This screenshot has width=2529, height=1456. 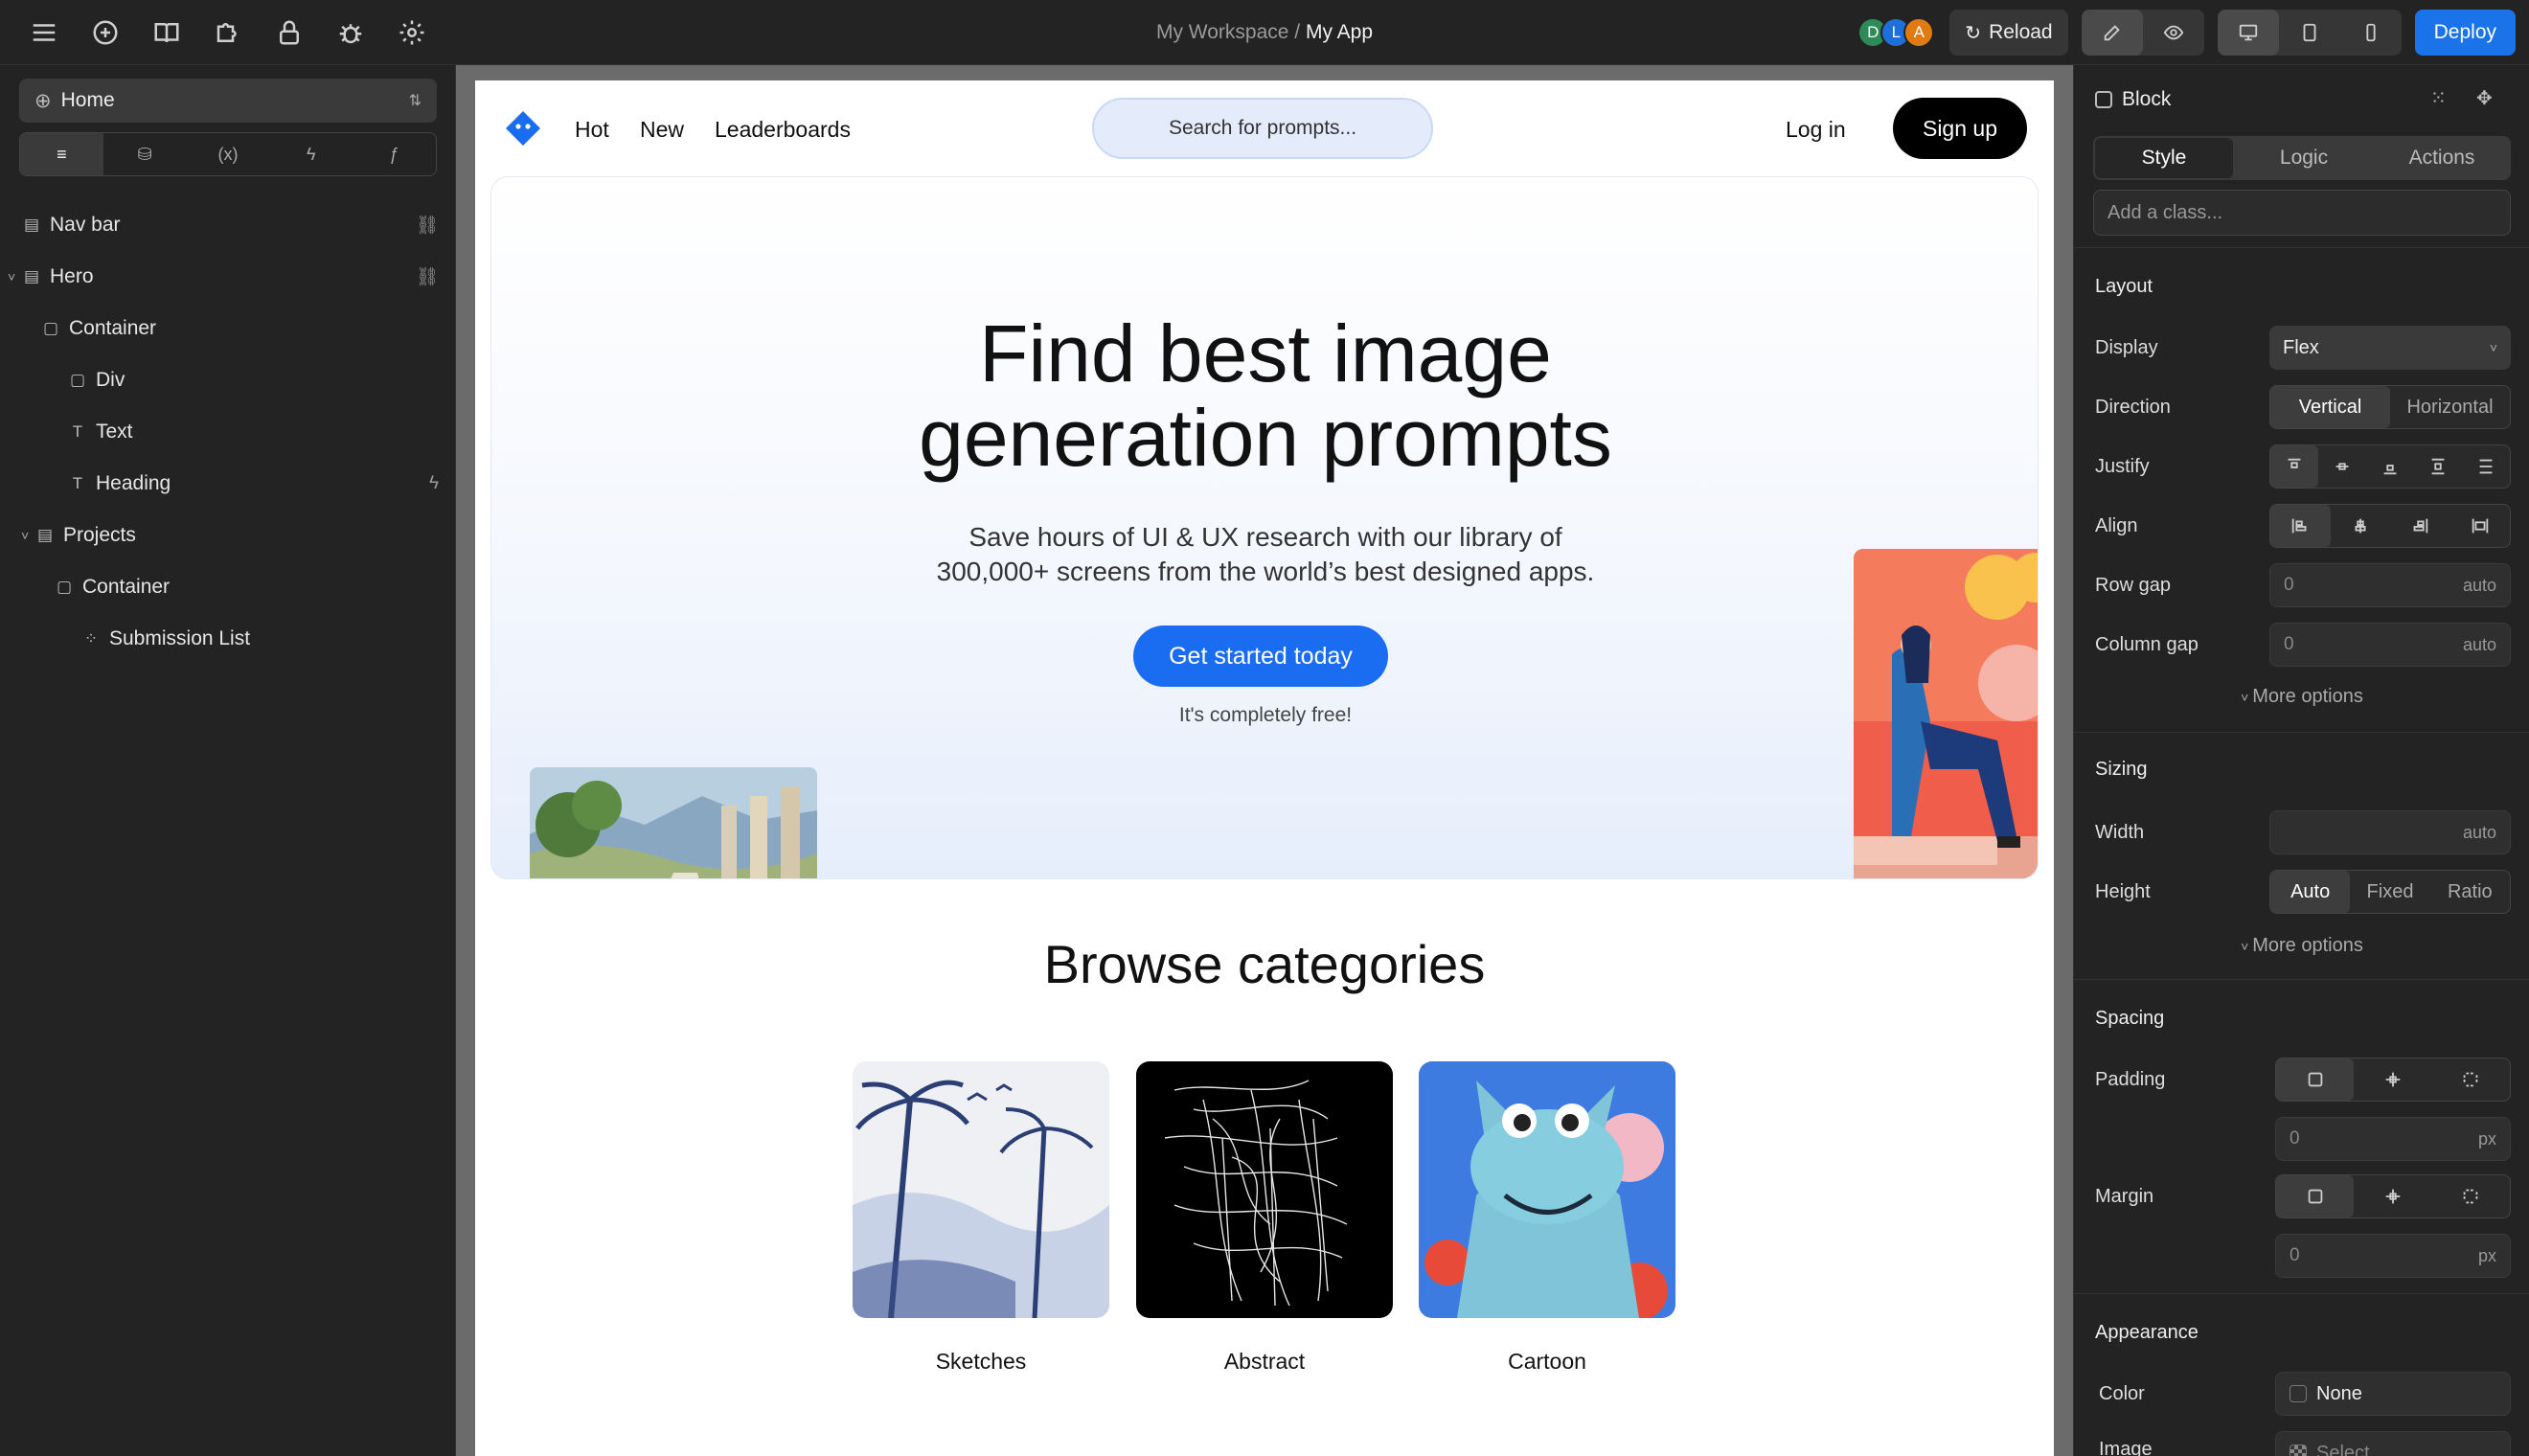 What do you see at coordinates (2248, 33) in the screenshot?
I see `desktop-view-button` at bounding box center [2248, 33].